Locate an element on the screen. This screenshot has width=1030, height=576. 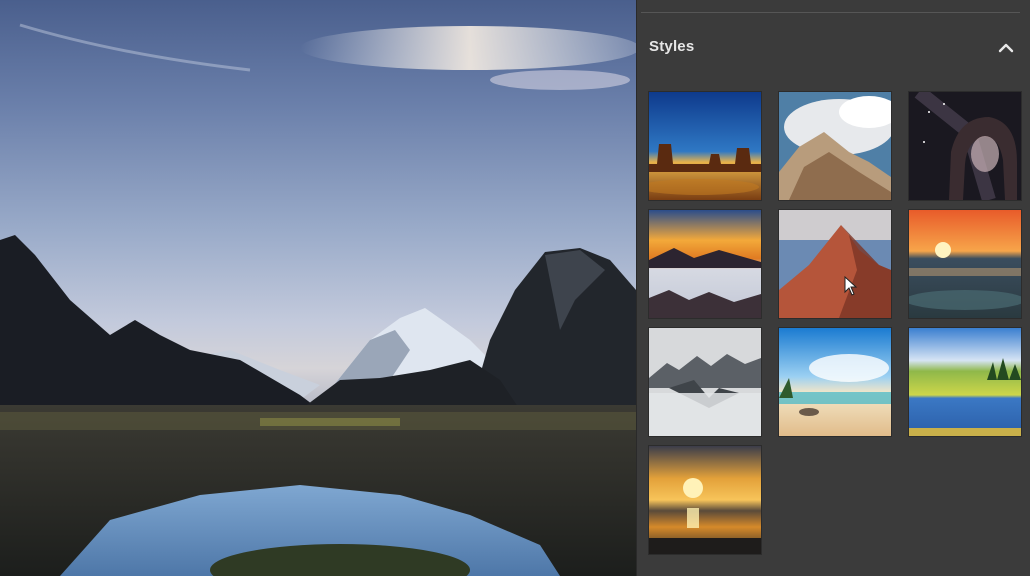
style-thumb-golden-sun is located at coordinates (705, 500).